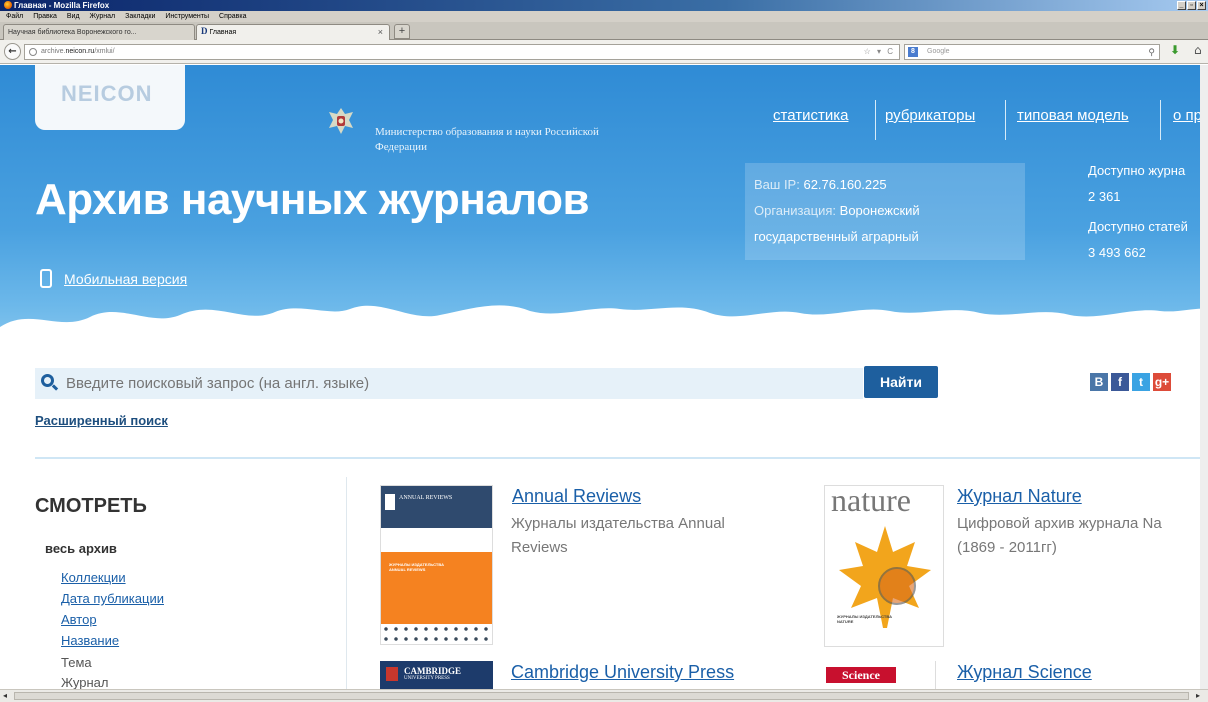 The height and width of the screenshot is (702, 1208). What do you see at coordinates (1201, 5) in the screenshot?
I see `close-window-button: ×` at bounding box center [1201, 5].